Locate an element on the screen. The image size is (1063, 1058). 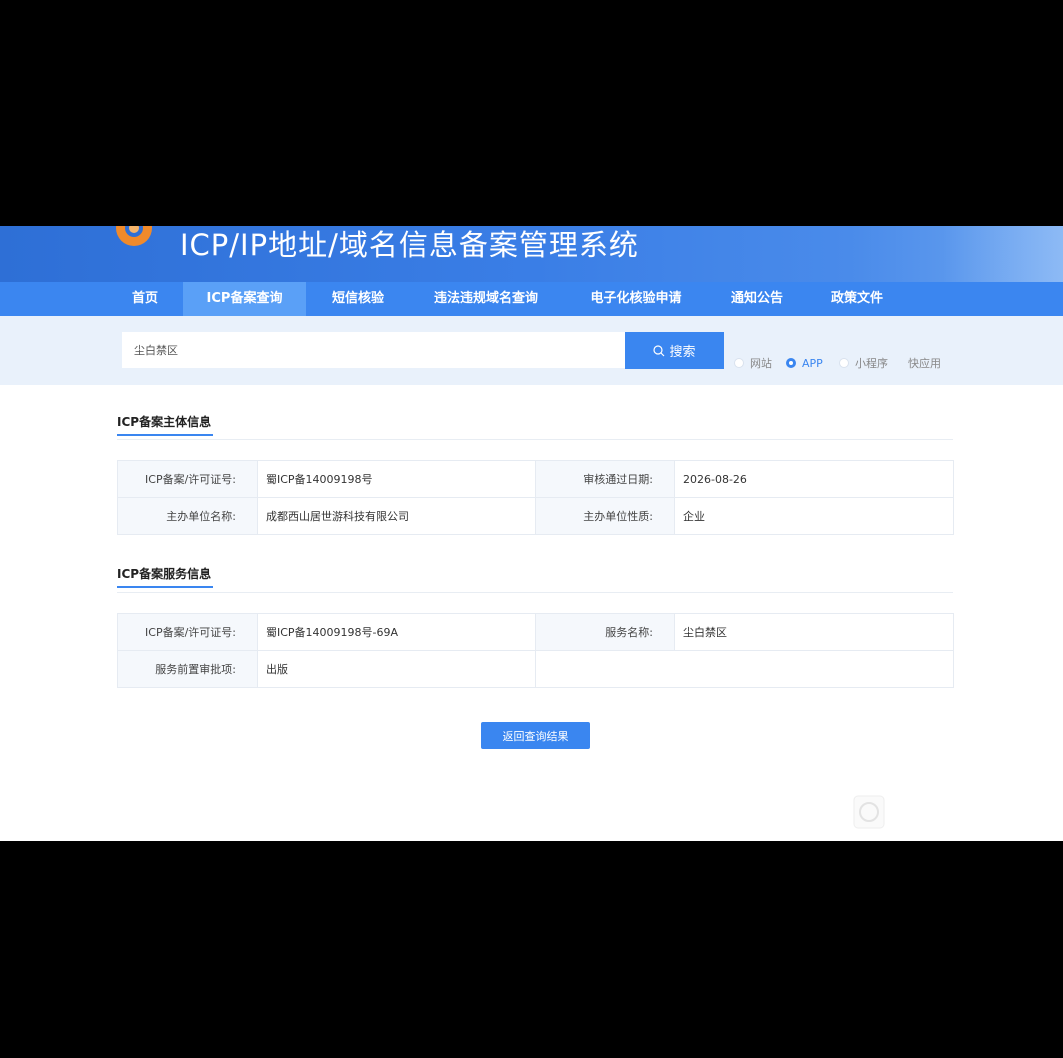
label-license-number: ICP备案/许可证号: is located at coordinates (187, 479).